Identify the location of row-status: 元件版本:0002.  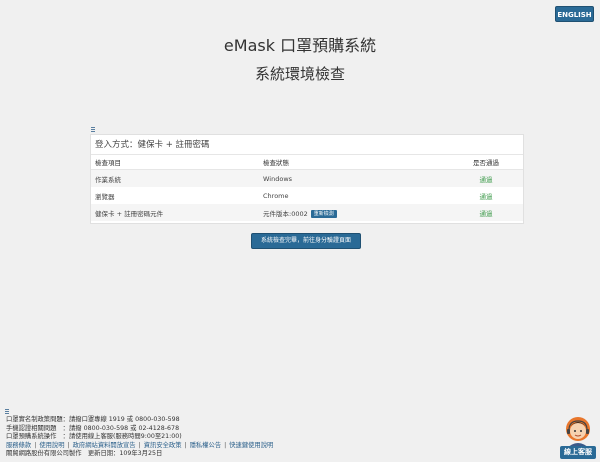
(285, 213).